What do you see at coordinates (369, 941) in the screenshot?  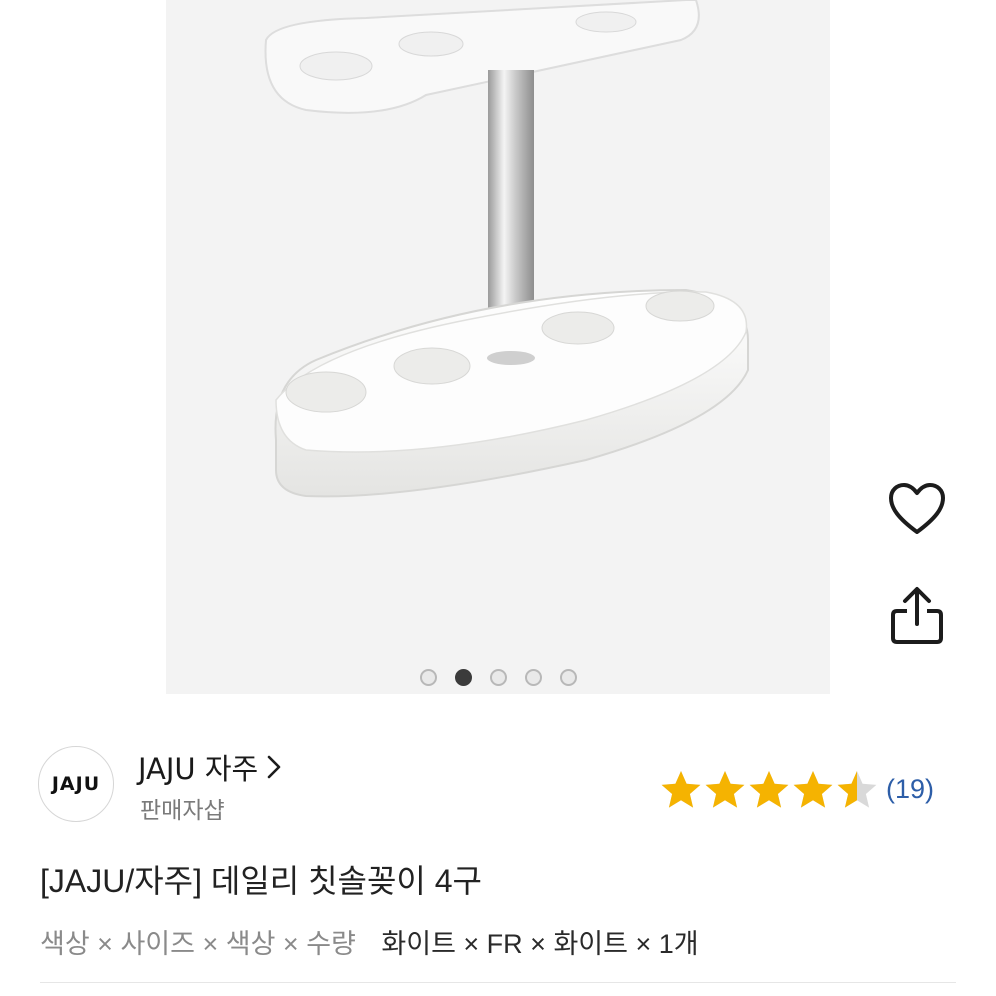 I see `selected-options: 색상 × 사이즈 × 색상 × 수량 화이트 × FR × 화이트 × 1개` at bounding box center [369, 941].